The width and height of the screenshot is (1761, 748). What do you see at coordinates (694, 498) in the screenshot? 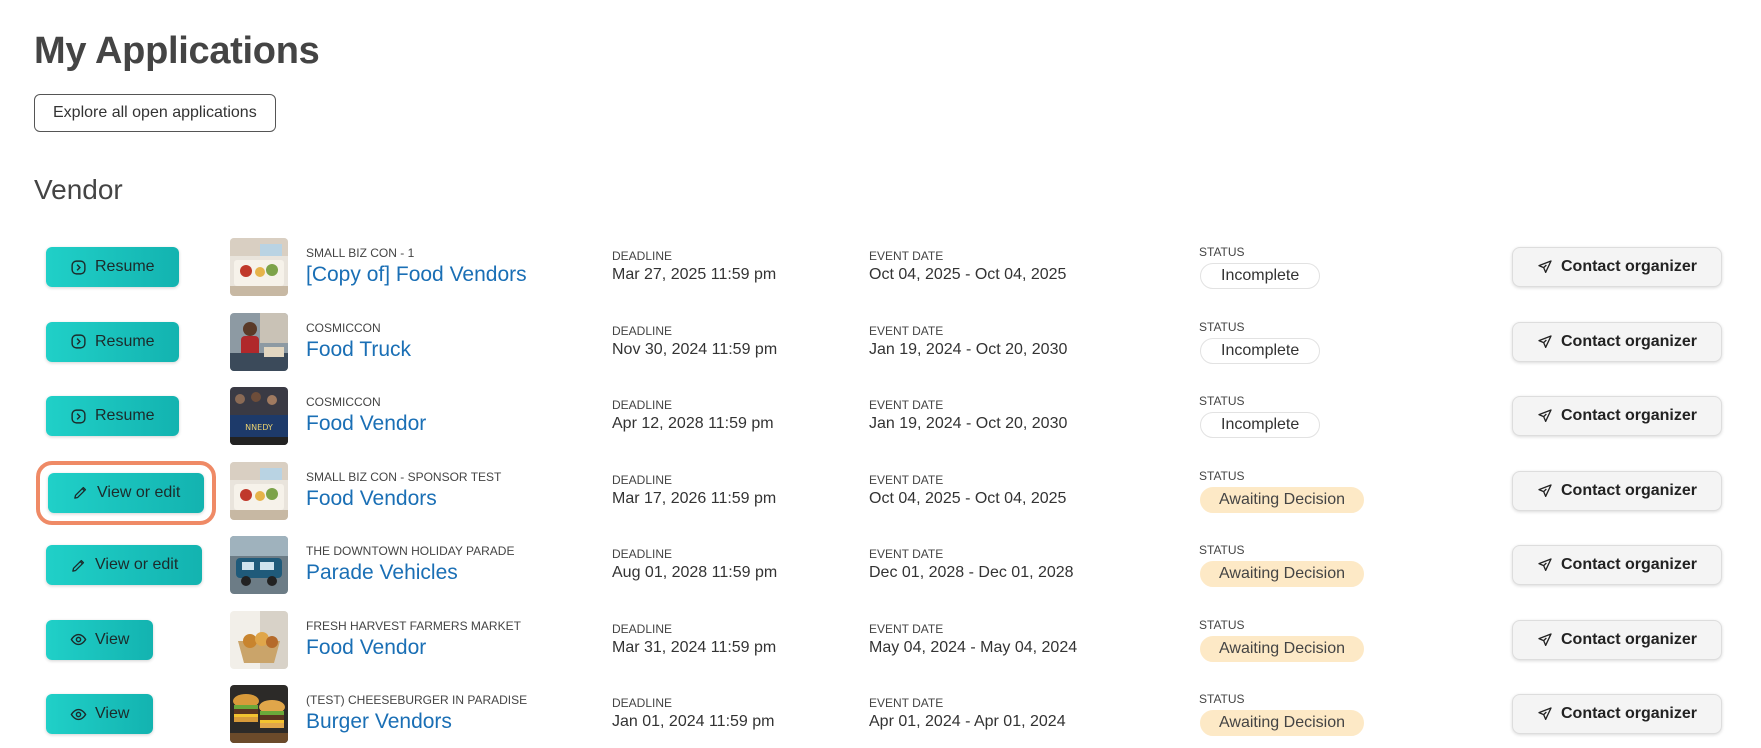
I see `deadline-value: Mar 17, 2026 11:59 pm` at bounding box center [694, 498].